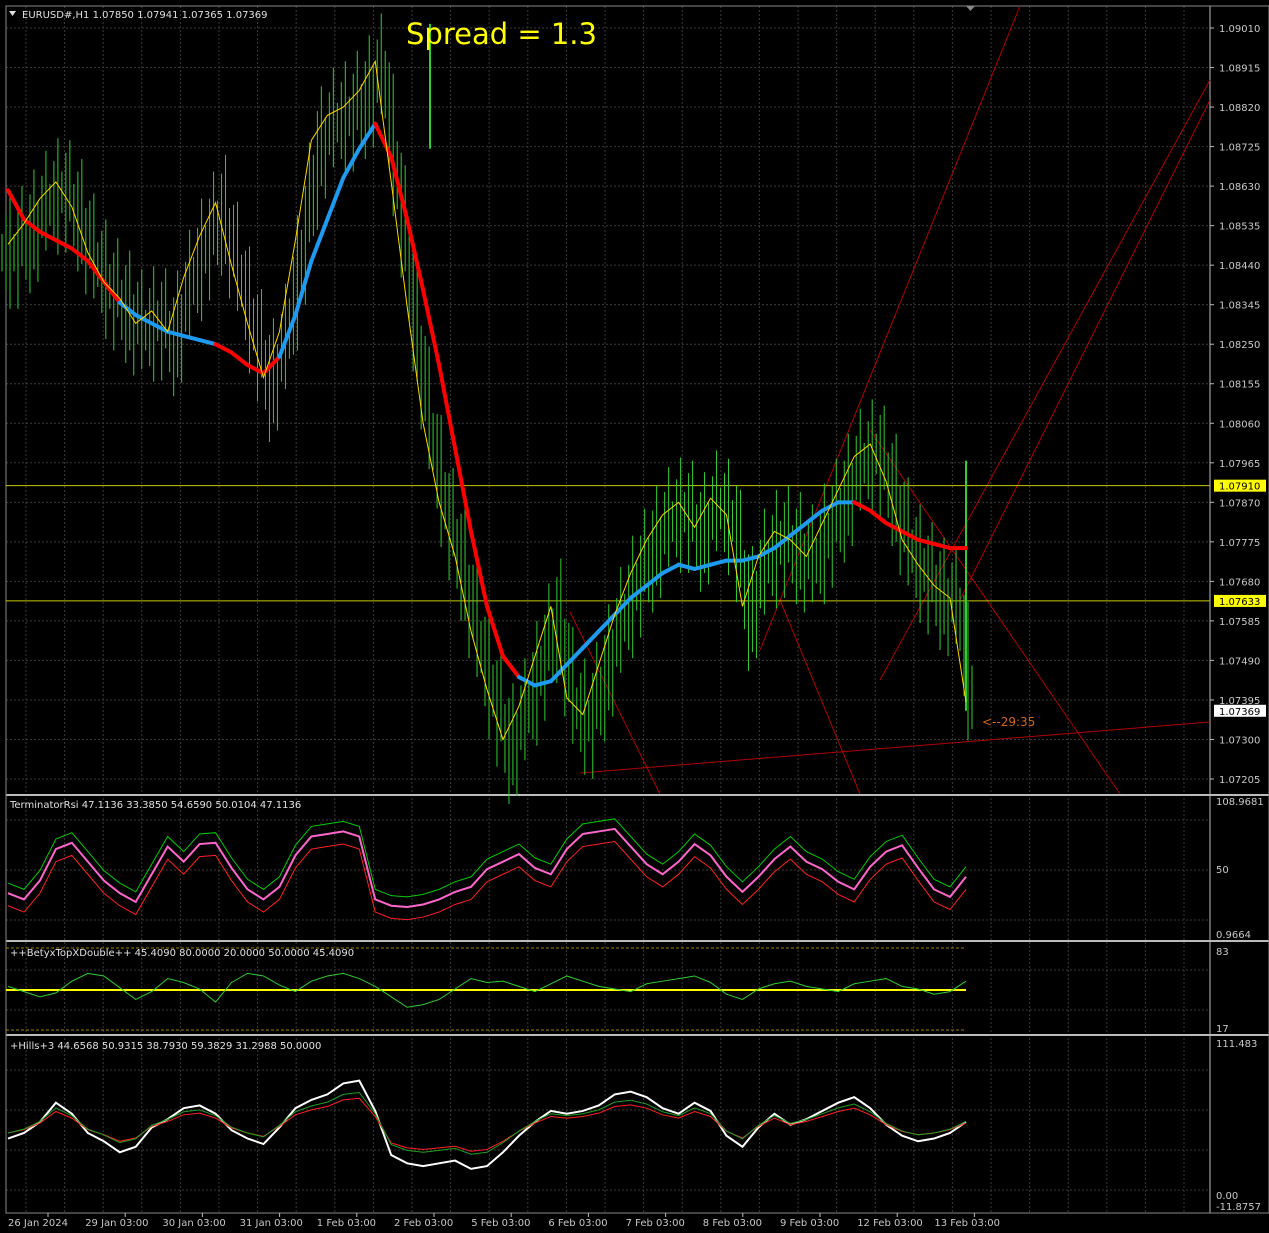  Describe the element at coordinates (1239, 148) in the screenshot. I see `price-tick-label: 1.08725` at that location.